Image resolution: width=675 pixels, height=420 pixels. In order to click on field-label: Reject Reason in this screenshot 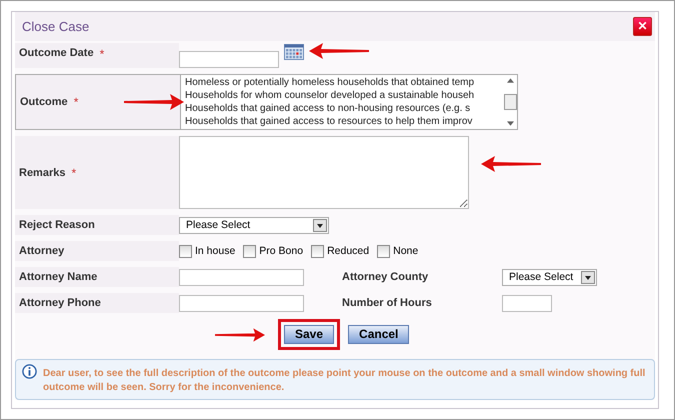, I will do `click(57, 225)`.